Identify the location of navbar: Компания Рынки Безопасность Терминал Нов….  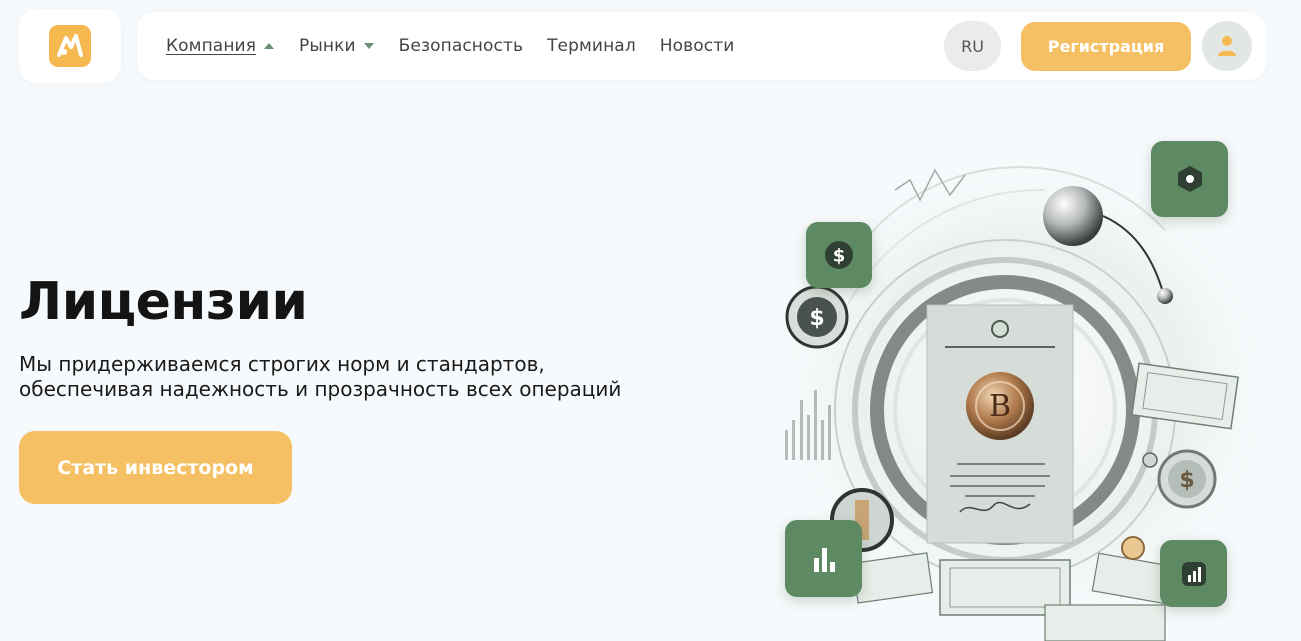
(701, 46).